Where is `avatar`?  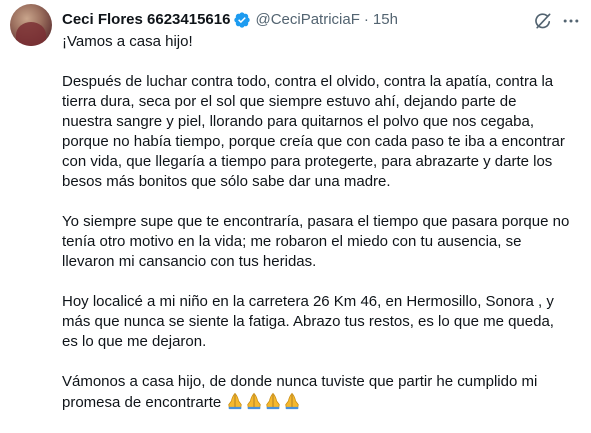 avatar is located at coordinates (31, 25).